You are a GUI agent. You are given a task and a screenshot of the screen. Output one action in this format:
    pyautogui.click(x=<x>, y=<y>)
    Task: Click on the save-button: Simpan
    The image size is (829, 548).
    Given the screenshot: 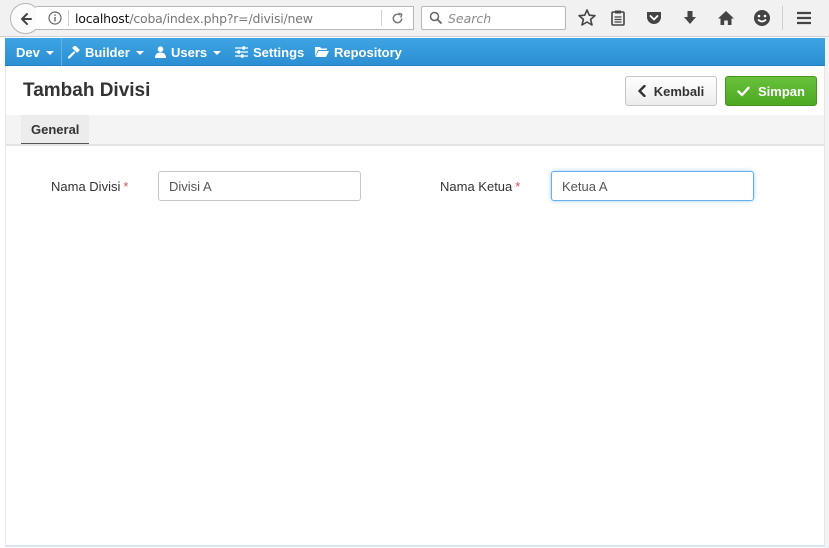 What is the action you would take?
    pyautogui.click(x=771, y=91)
    